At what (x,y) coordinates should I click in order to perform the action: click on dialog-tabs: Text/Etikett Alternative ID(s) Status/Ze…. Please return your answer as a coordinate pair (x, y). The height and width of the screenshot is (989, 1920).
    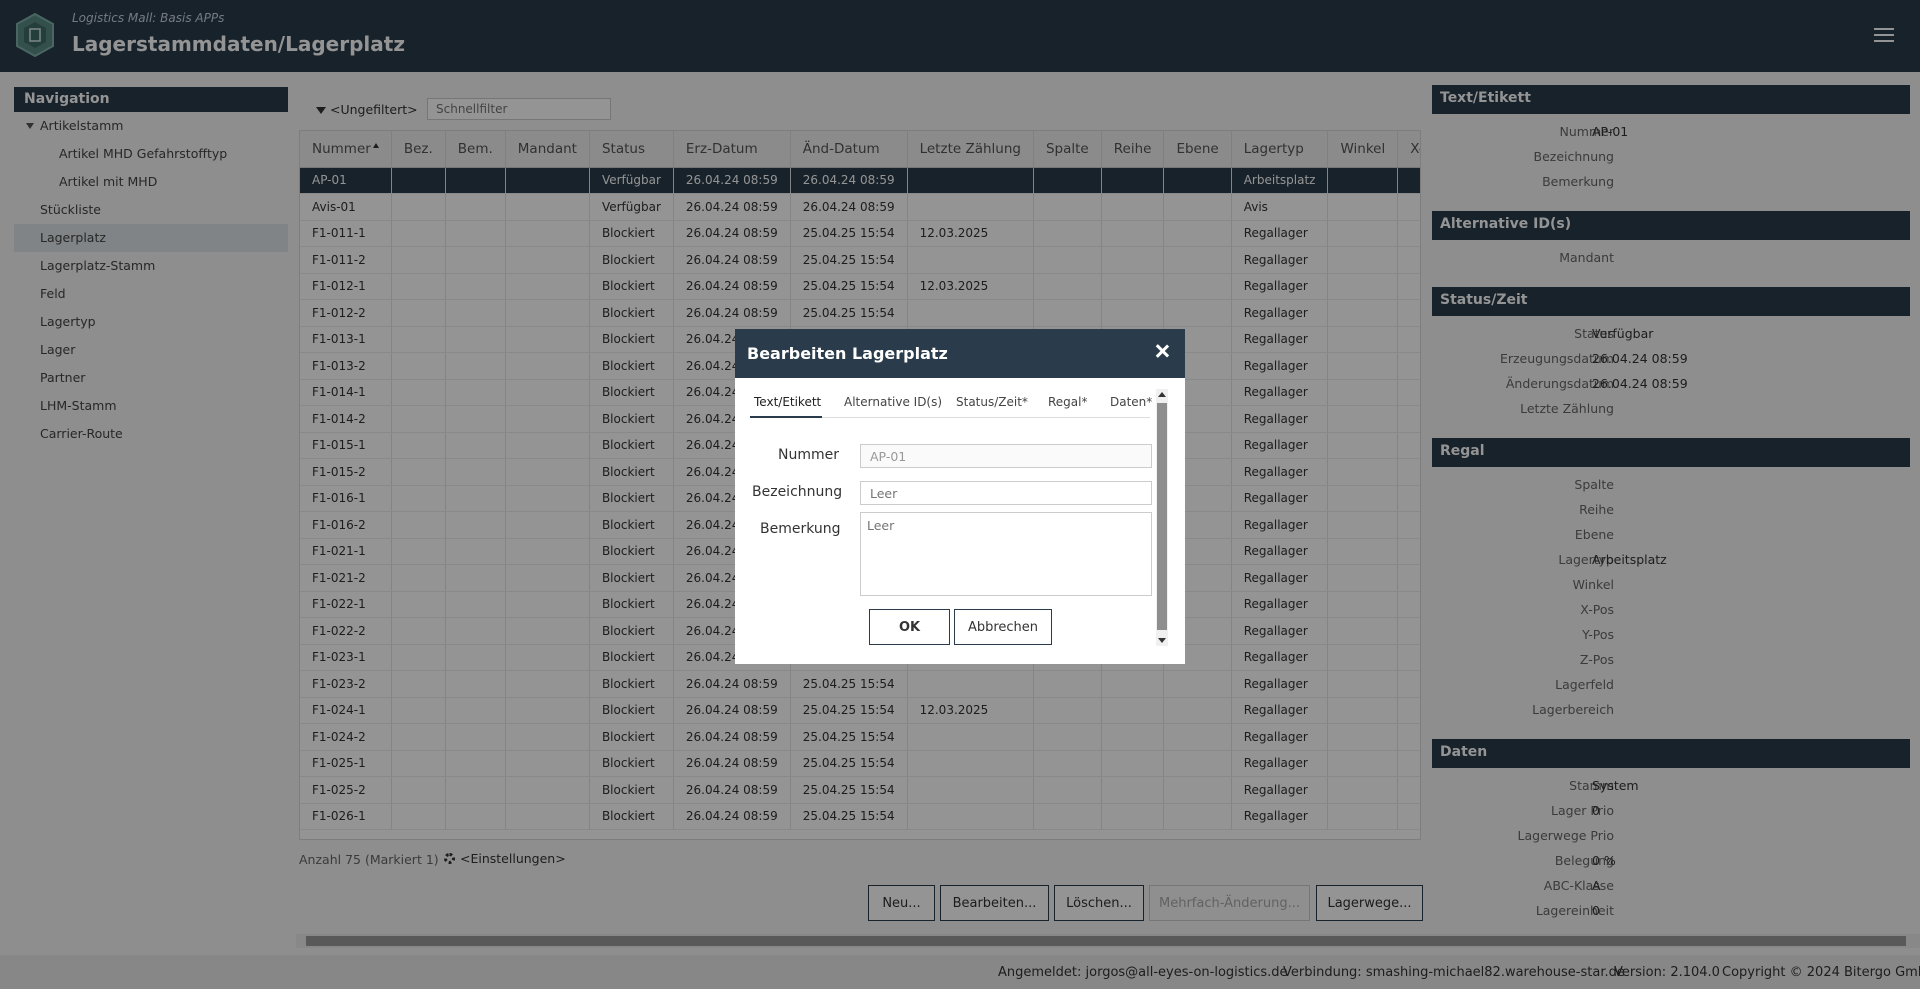
    Looking at the image, I should click on (951, 403).